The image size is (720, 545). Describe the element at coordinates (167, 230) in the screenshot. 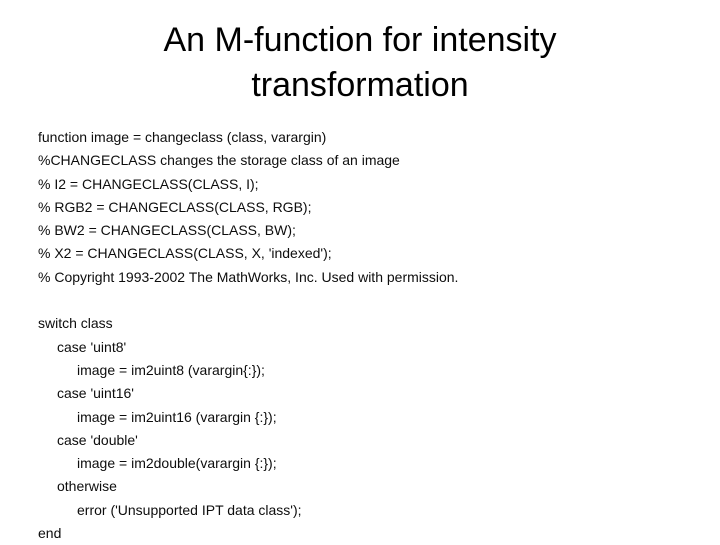

I see `code-line: % BW2 = CHANGECLASS(CLASS, BW);` at that location.